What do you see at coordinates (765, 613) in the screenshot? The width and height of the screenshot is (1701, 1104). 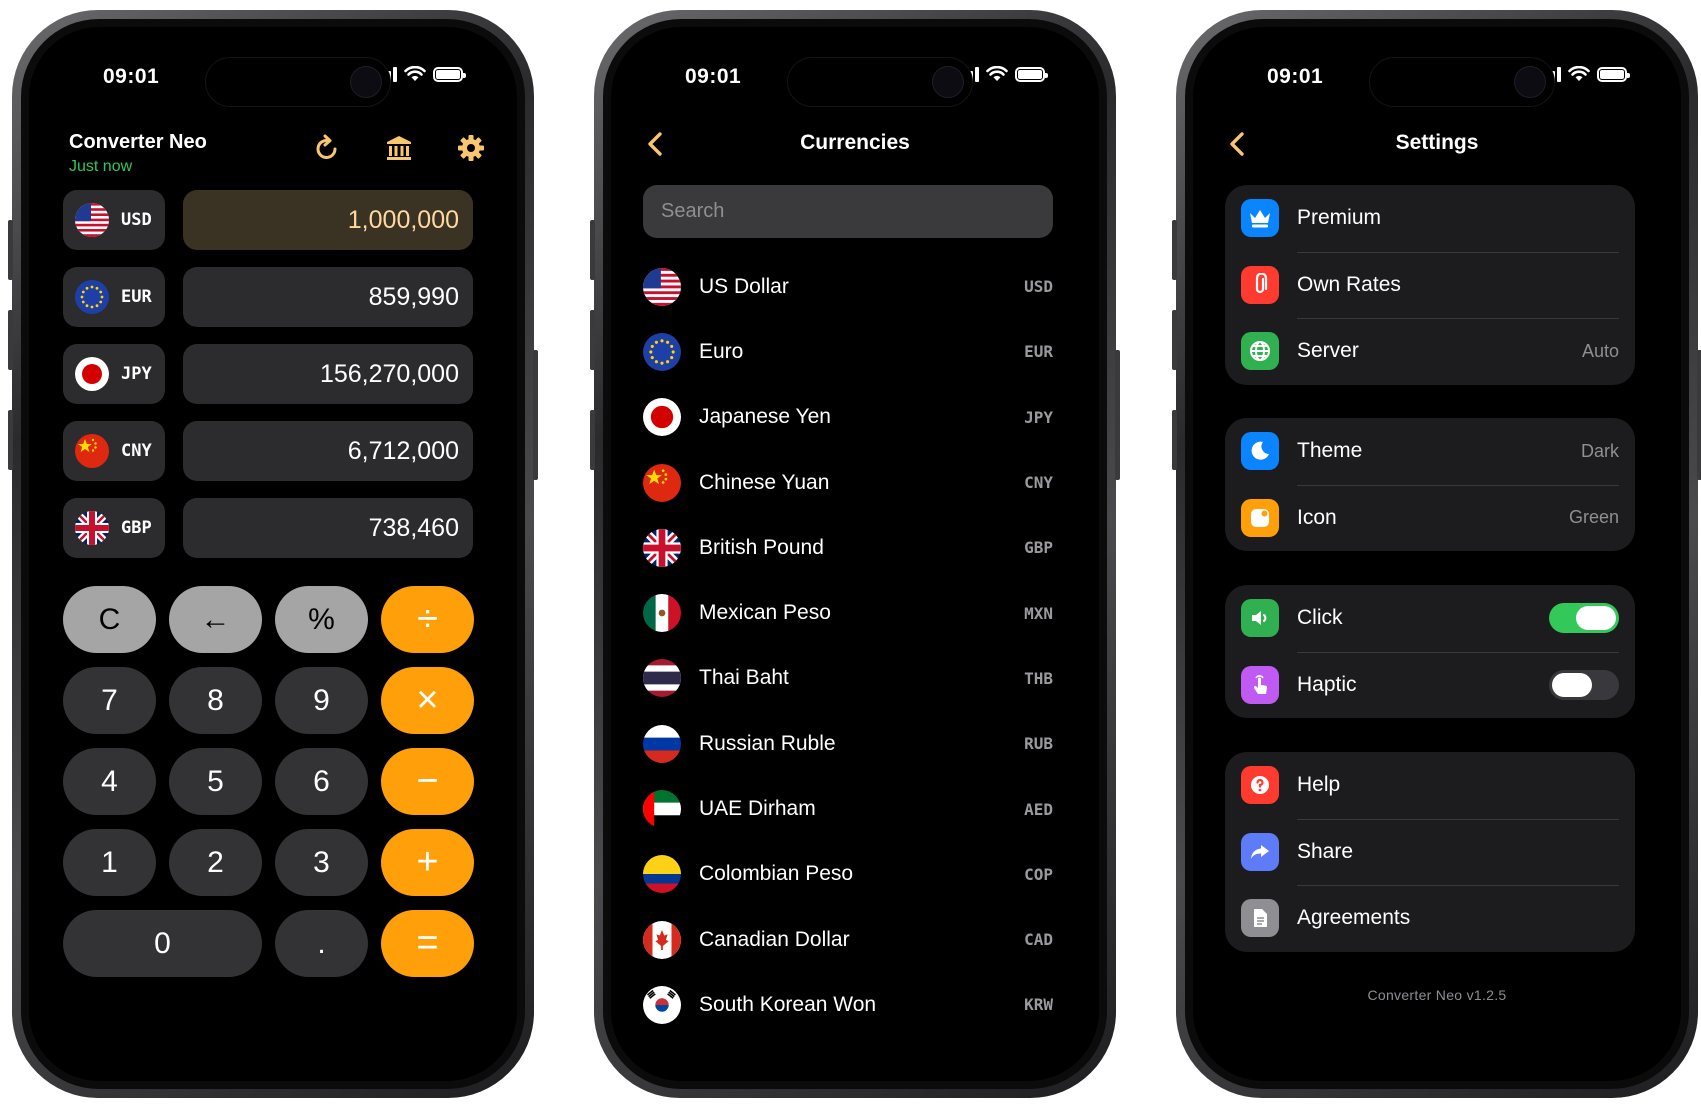 I see `currency-name: Mexican Peso` at bounding box center [765, 613].